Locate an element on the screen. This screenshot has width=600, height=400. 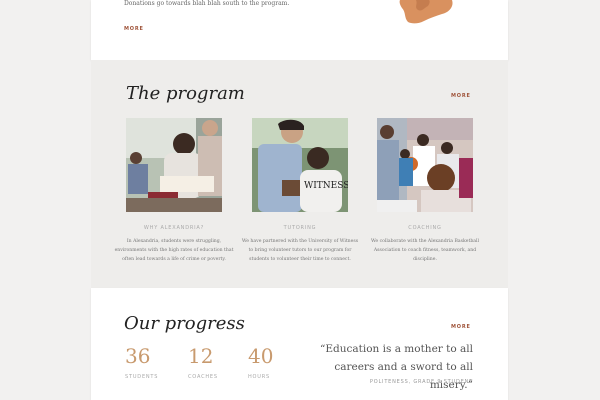
stat-students-label: STUDENTS is located at coordinates (142, 377).